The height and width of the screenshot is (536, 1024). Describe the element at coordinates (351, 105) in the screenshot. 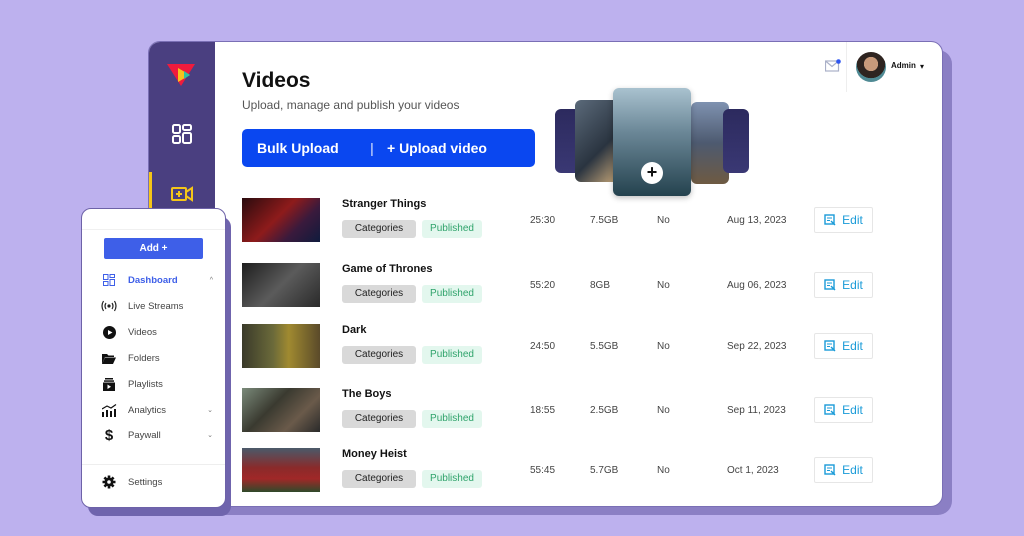

I see `page-subtitle: Upload, manage and publish your videos` at that location.